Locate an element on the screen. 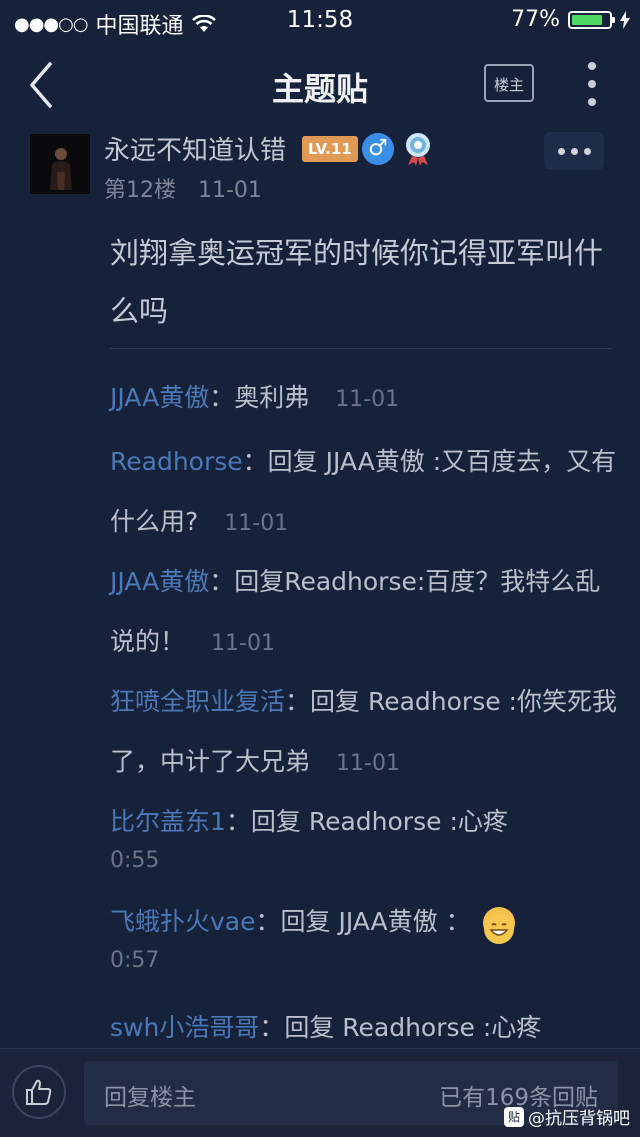 The height and width of the screenshot is (1137, 640). watermark-text: @抗压背锅吧 is located at coordinates (579, 1119).